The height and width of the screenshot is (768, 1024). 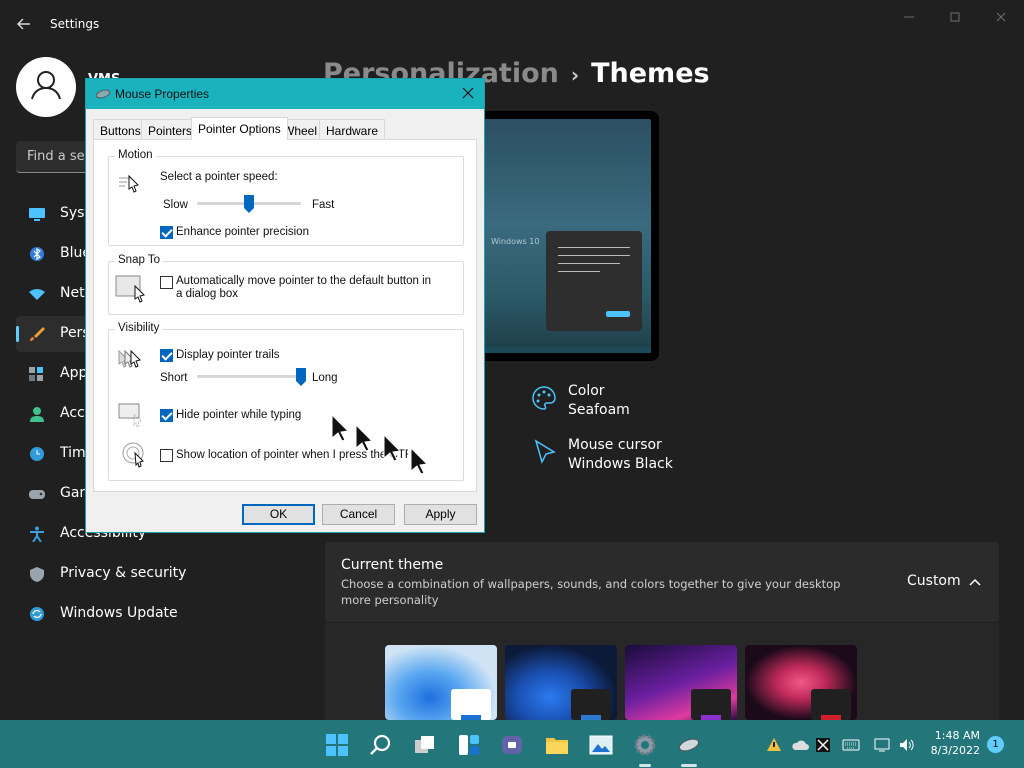 What do you see at coordinates (601, 745) in the screenshot?
I see `photos-icon` at bounding box center [601, 745].